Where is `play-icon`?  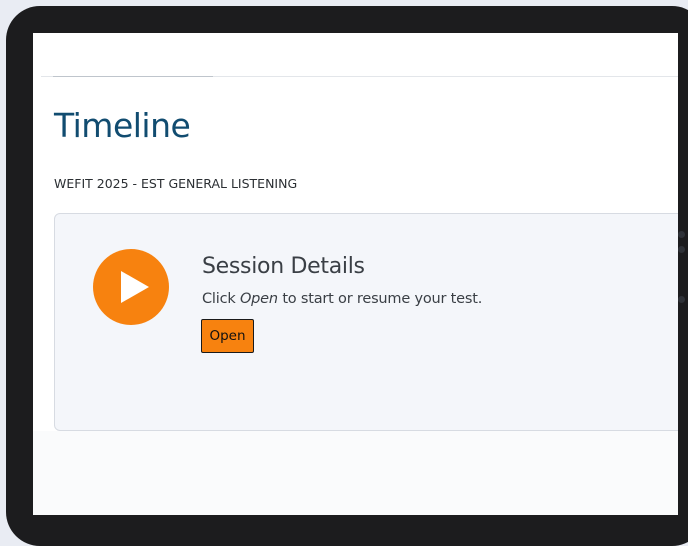
play-icon is located at coordinates (131, 287).